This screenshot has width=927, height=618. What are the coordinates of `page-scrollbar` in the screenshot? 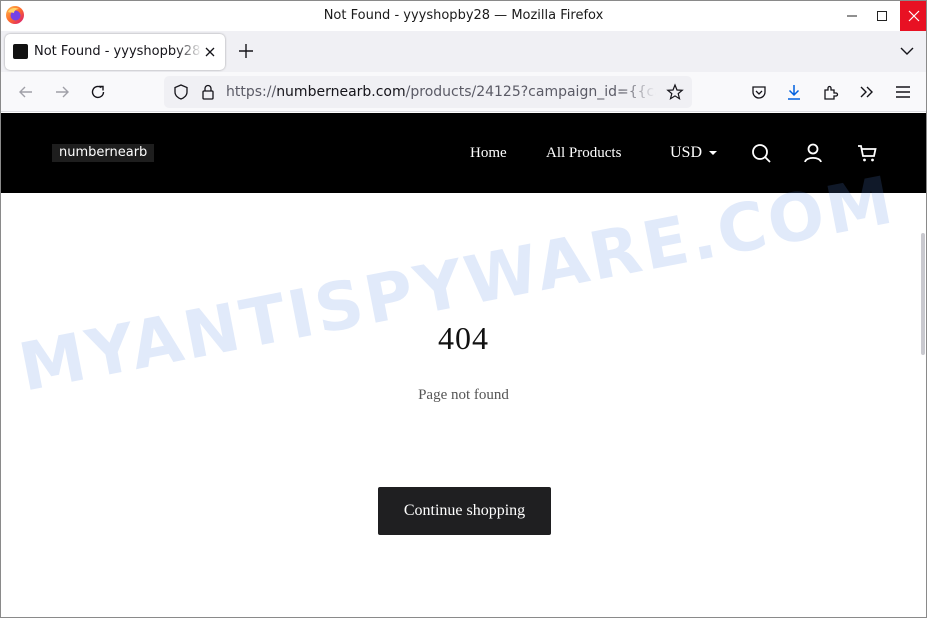 It's located at (923, 294).